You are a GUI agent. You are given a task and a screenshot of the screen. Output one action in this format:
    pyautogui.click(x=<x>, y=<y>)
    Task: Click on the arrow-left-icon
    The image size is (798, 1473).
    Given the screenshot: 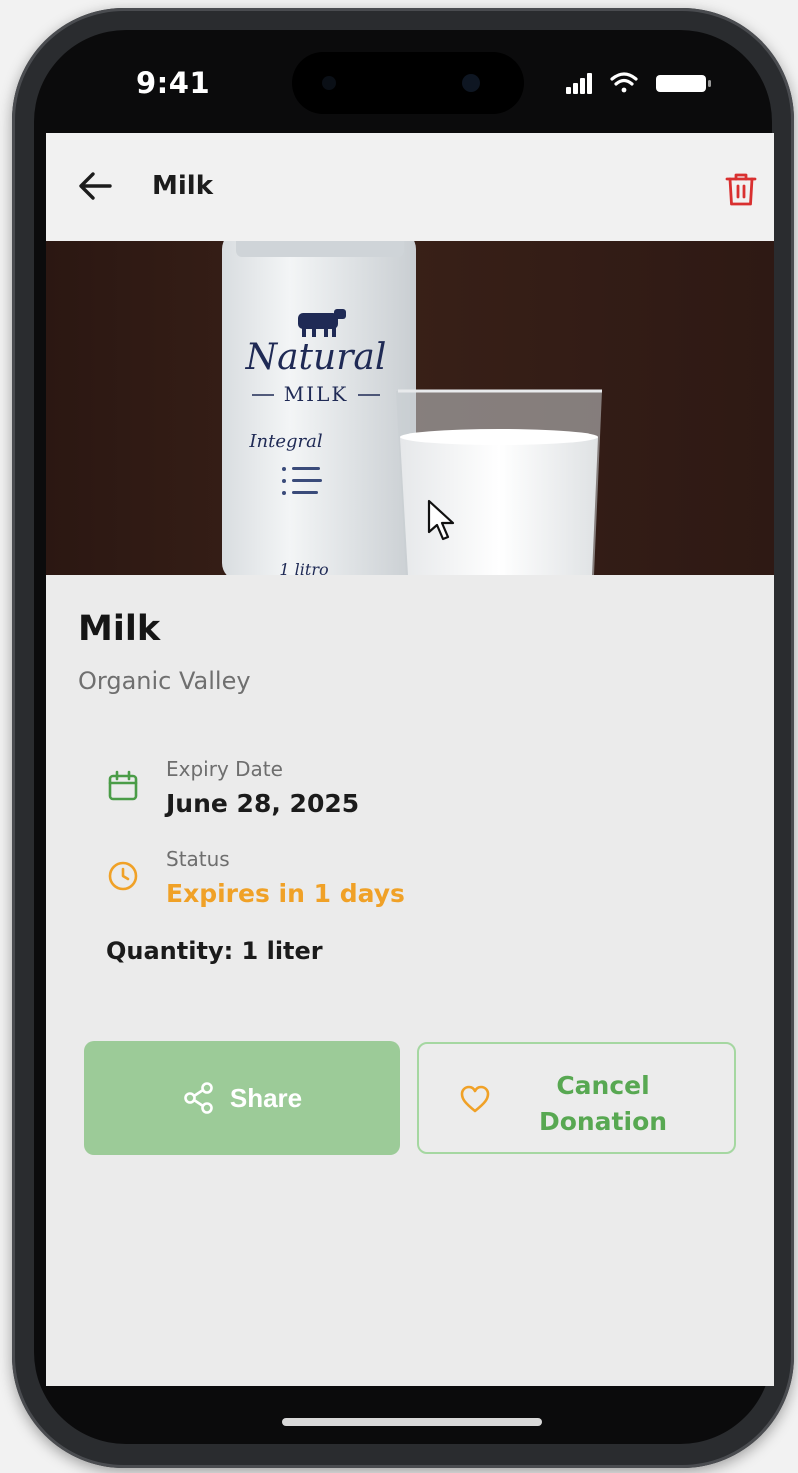 What is the action you would take?
    pyautogui.click(x=95, y=186)
    